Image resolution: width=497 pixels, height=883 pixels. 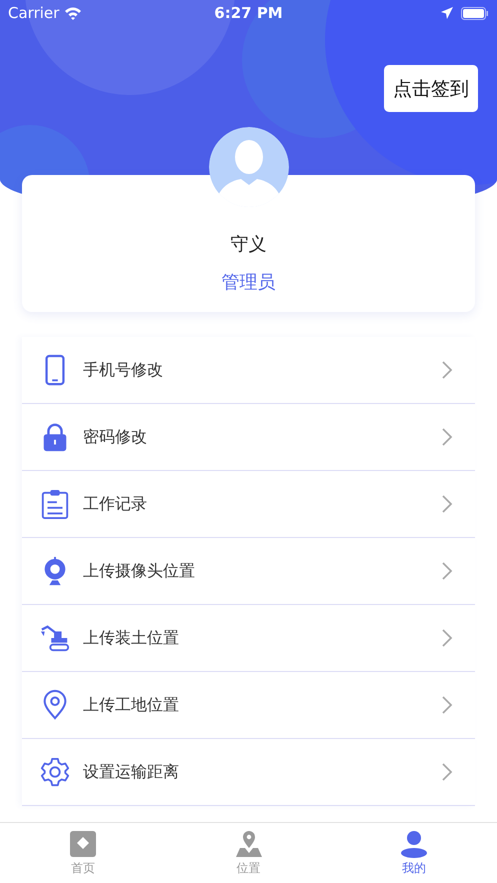 I want to click on user-name: 守义, so click(x=248, y=244).